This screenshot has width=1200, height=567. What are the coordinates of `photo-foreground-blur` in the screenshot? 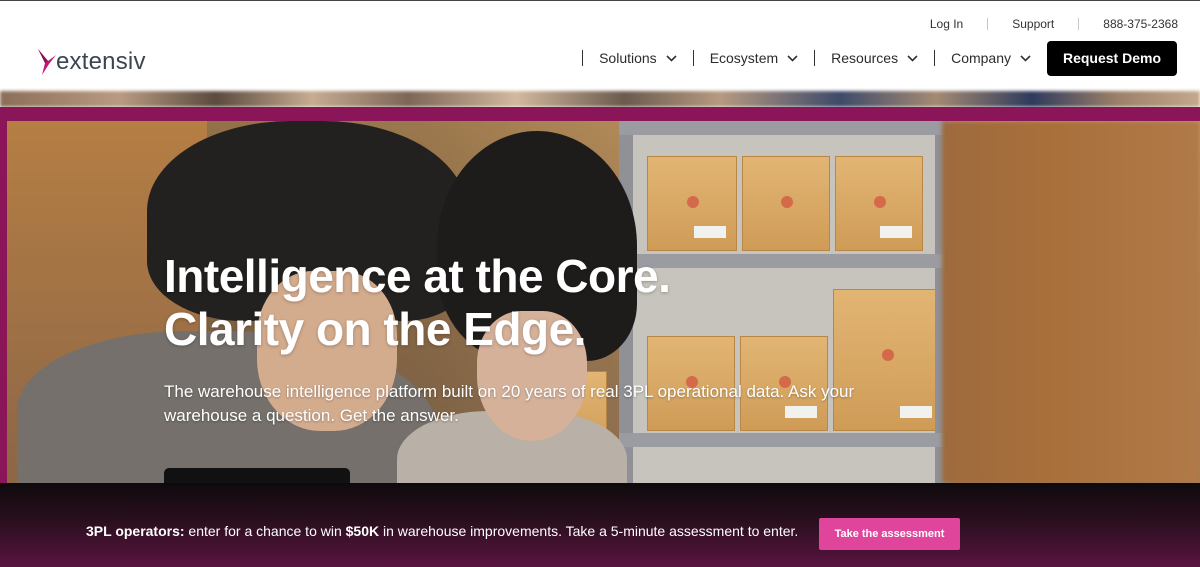 It's located at (1071, 302).